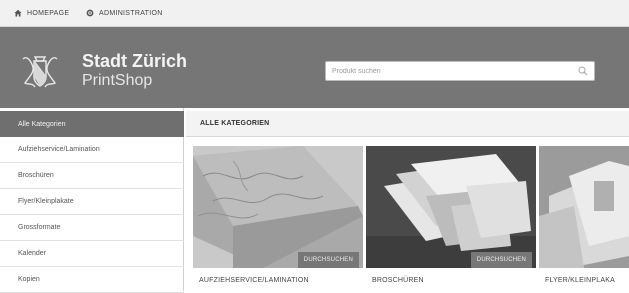 This screenshot has width=629, height=293. What do you see at coordinates (92, 228) in the screenshot?
I see `sidebar-item-grossformate: Grossformate` at bounding box center [92, 228].